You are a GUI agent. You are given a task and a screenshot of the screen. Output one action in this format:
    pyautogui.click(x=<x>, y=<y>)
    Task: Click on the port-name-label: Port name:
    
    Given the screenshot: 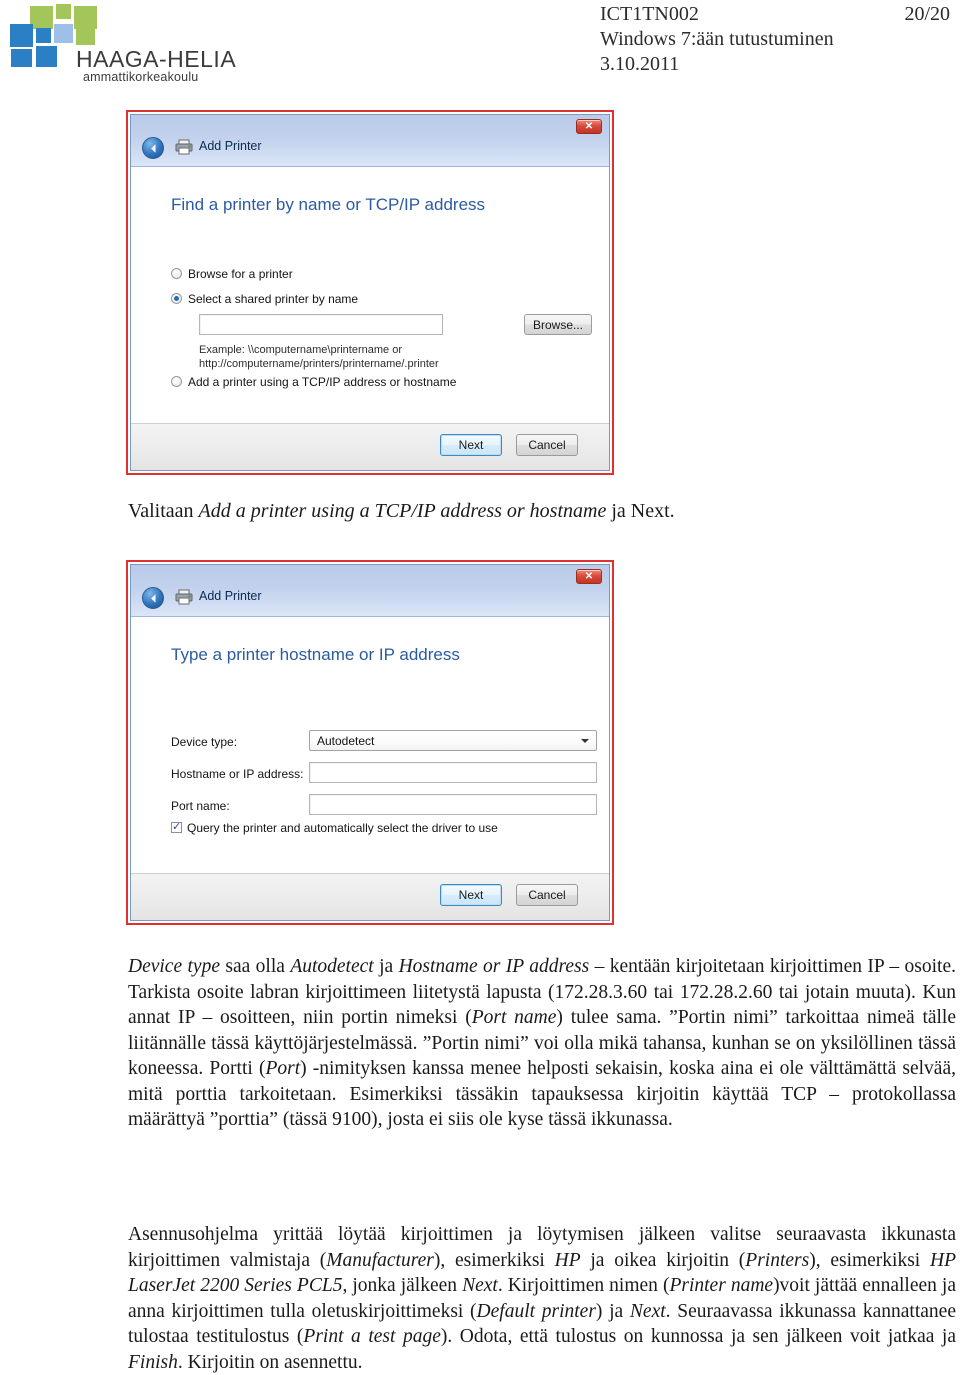 What is the action you would take?
    pyautogui.click(x=200, y=806)
    